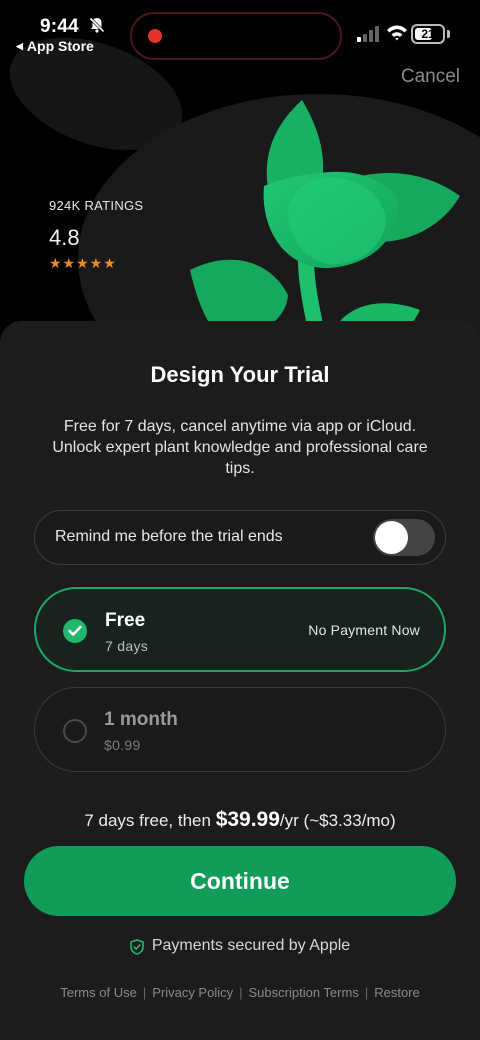  I want to click on price-summary: 7 days free, then $39.99/yr (~$3.33/mo), so click(240, 820).